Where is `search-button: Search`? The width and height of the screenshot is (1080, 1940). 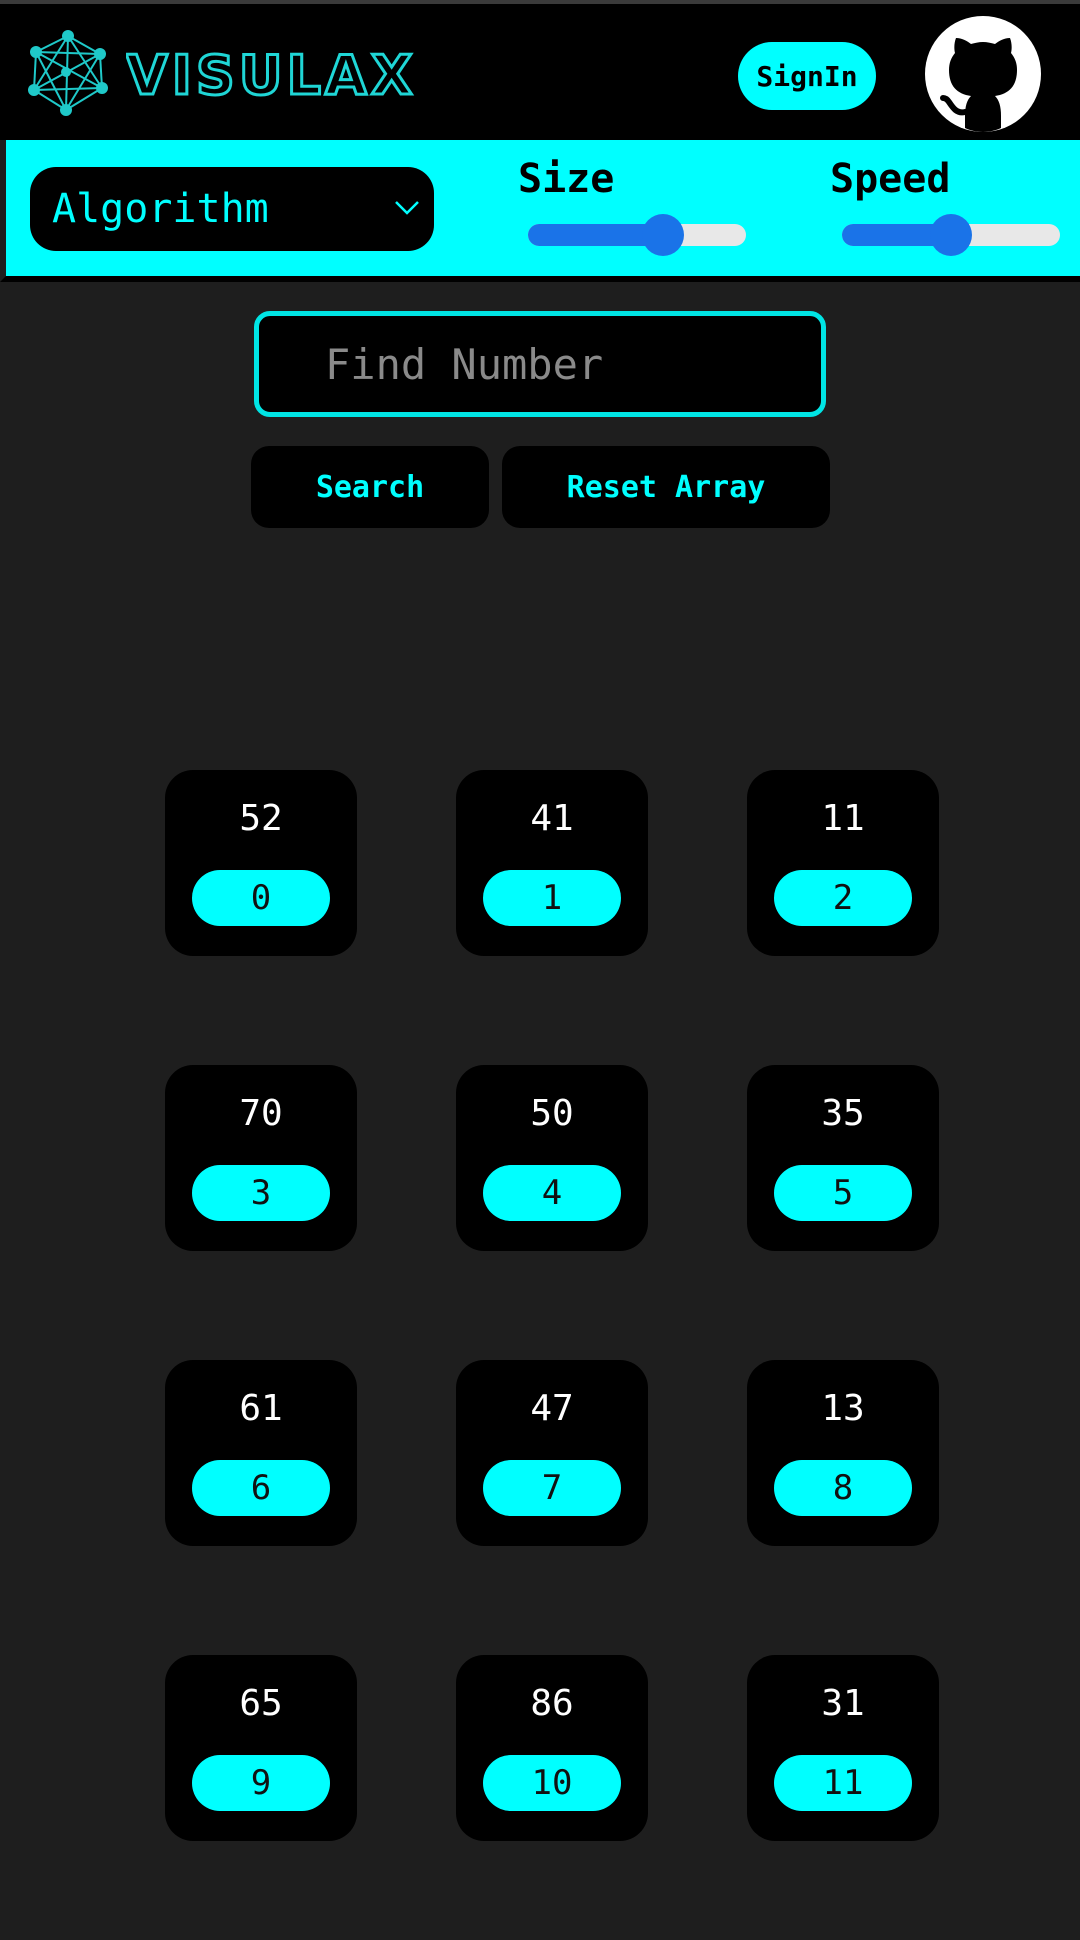
search-button: Search is located at coordinates (370, 487).